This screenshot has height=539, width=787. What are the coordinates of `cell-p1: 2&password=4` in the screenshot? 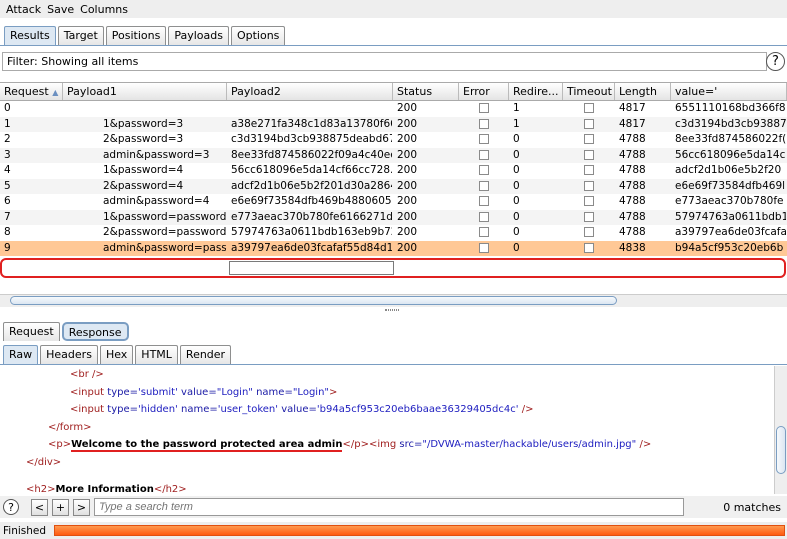 It's located at (143, 185).